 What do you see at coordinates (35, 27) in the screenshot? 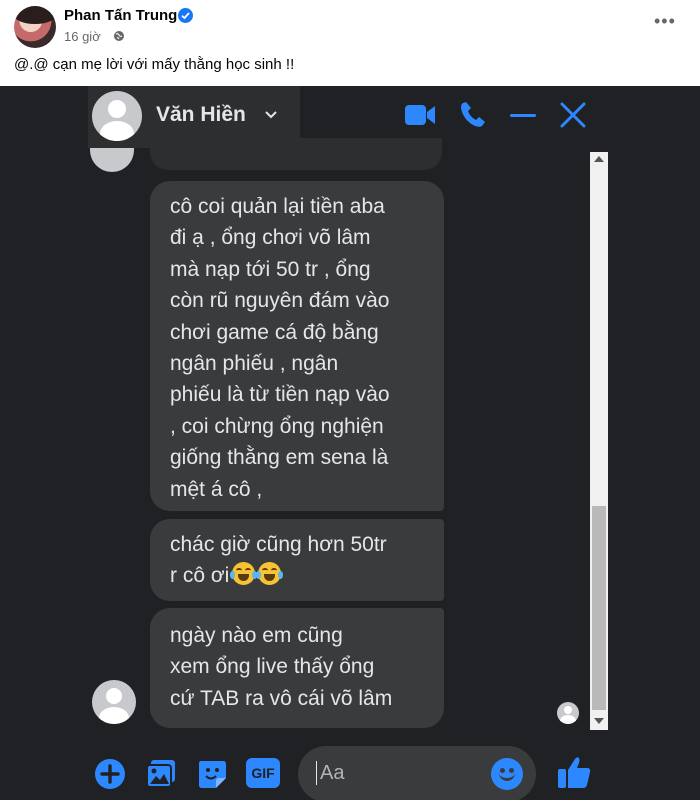
I see `author-avatar` at bounding box center [35, 27].